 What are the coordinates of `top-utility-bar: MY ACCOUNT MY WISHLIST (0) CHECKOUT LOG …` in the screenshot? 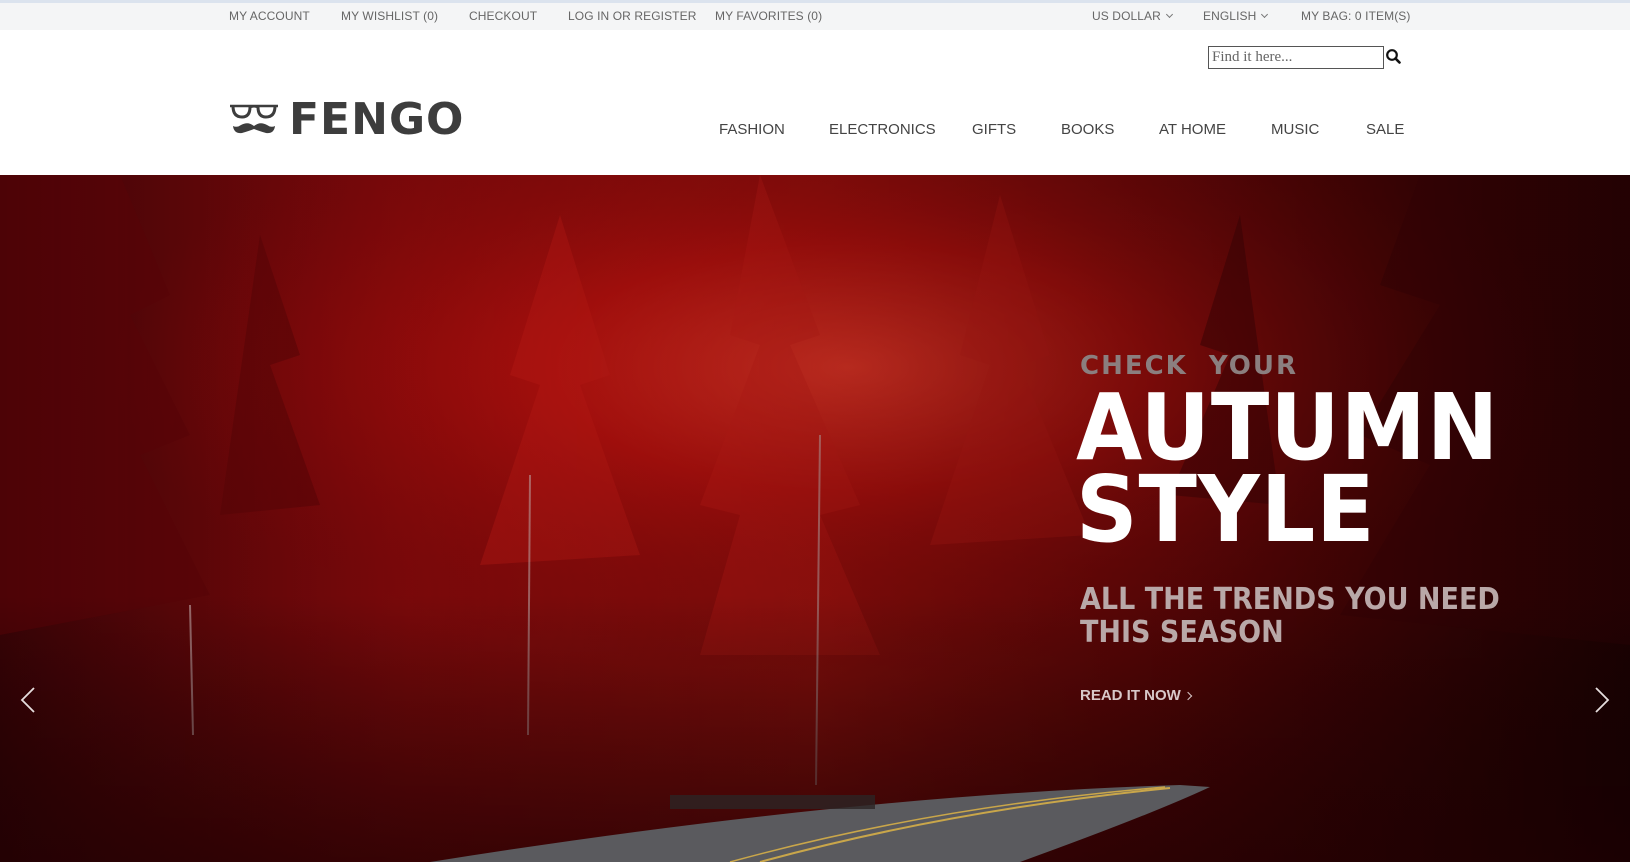 It's located at (815, 15).